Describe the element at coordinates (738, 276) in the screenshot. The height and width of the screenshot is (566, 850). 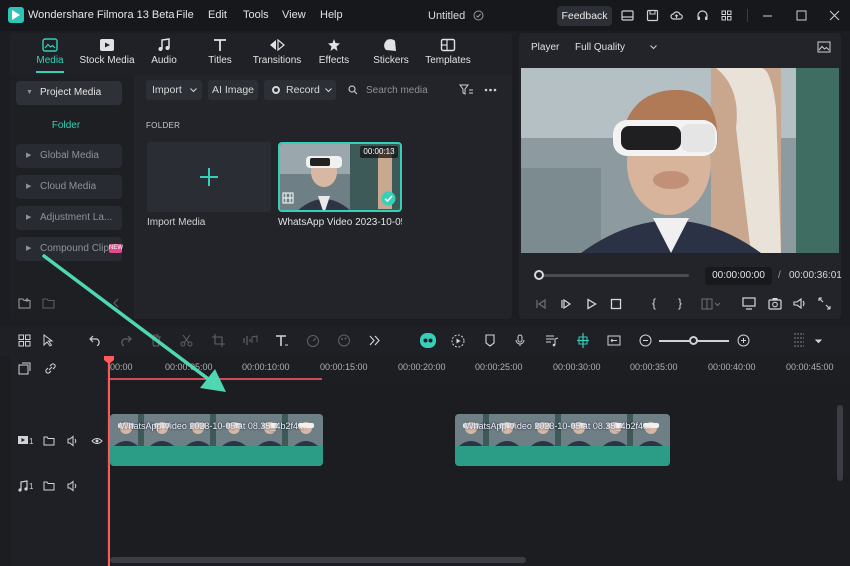
I see `current-time: 00:00:00:00` at that location.